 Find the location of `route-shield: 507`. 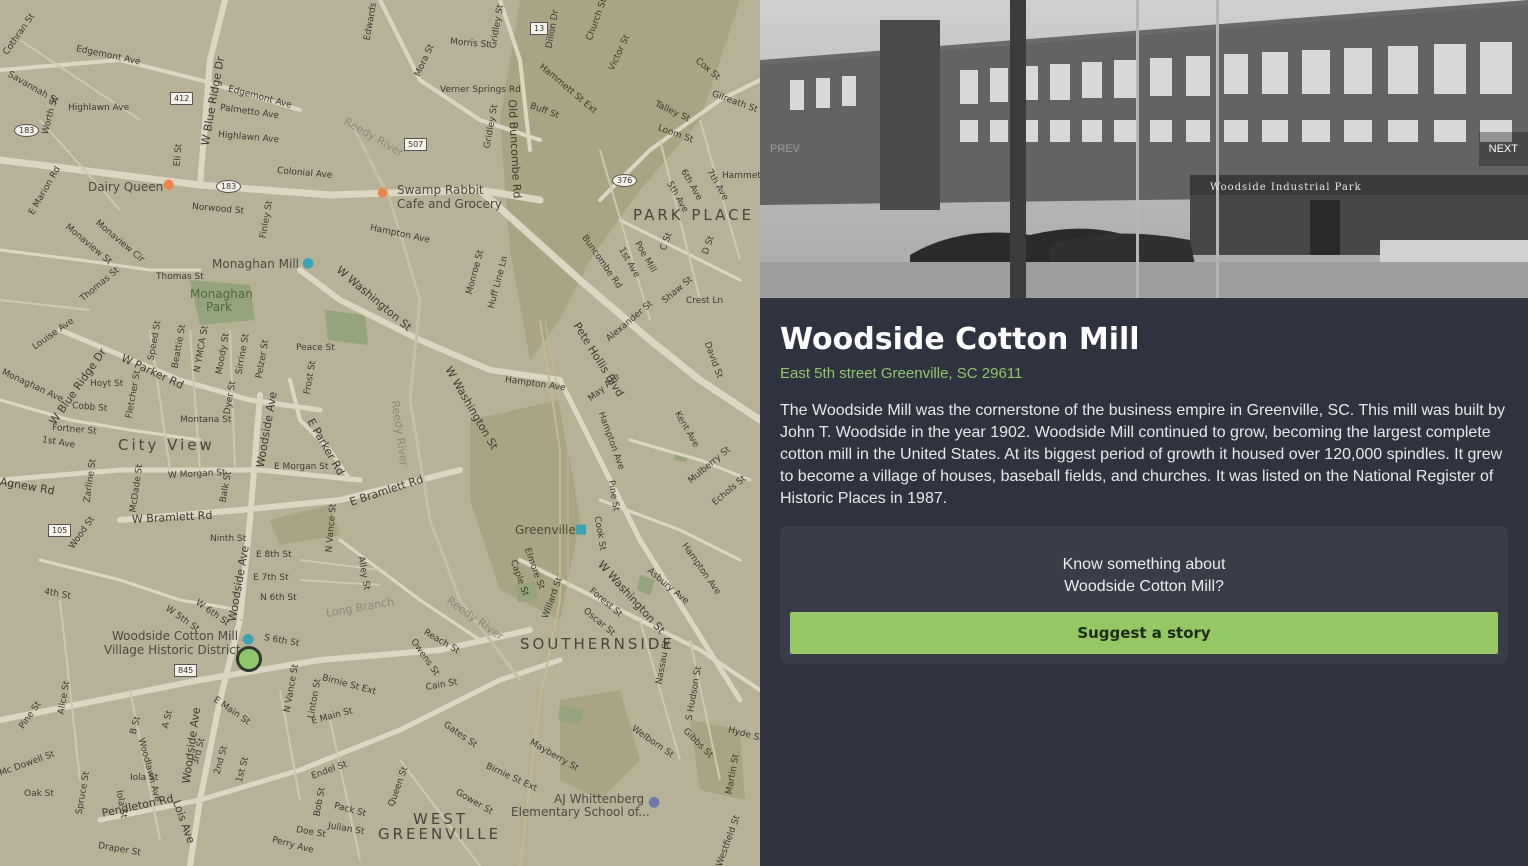

route-shield: 507 is located at coordinates (416, 144).